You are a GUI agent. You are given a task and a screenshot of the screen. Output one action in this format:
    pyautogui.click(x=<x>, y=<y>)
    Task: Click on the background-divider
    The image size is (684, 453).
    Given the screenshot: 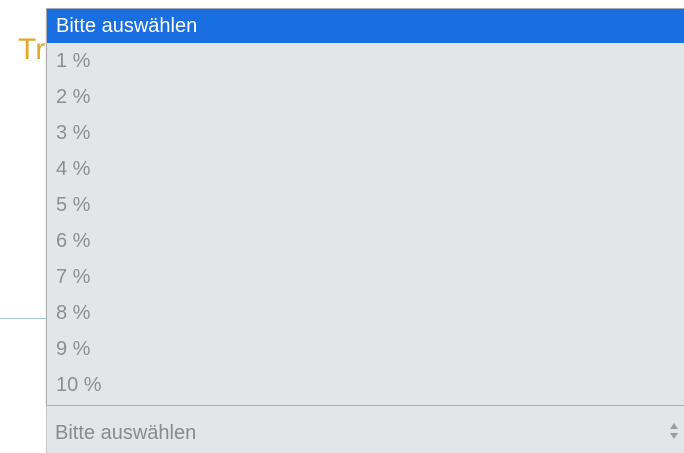 What is the action you would take?
    pyautogui.click(x=25, y=318)
    